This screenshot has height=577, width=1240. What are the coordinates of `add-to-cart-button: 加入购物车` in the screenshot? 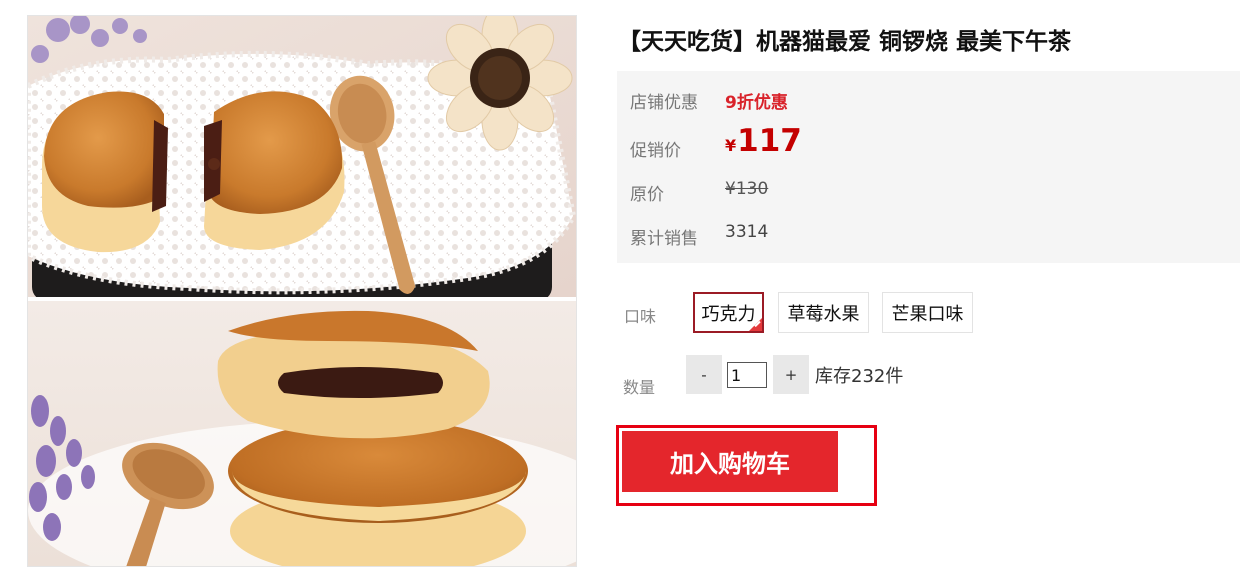 It's located at (730, 461).